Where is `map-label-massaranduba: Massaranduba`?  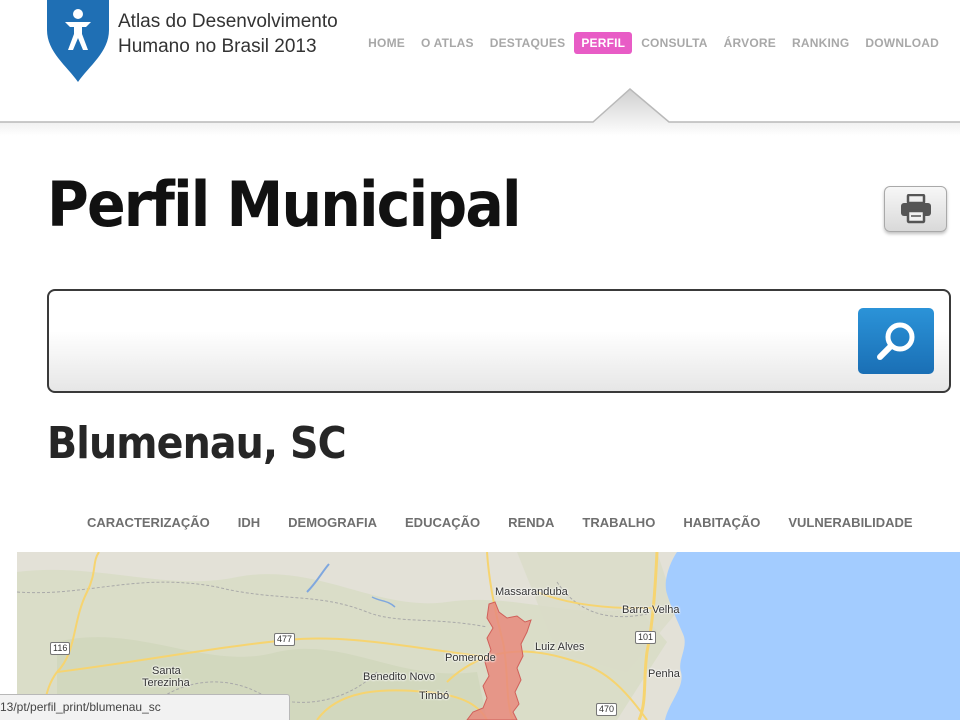
map-label-massaranduba: Massaranduba is located at coordinates (531, 592).